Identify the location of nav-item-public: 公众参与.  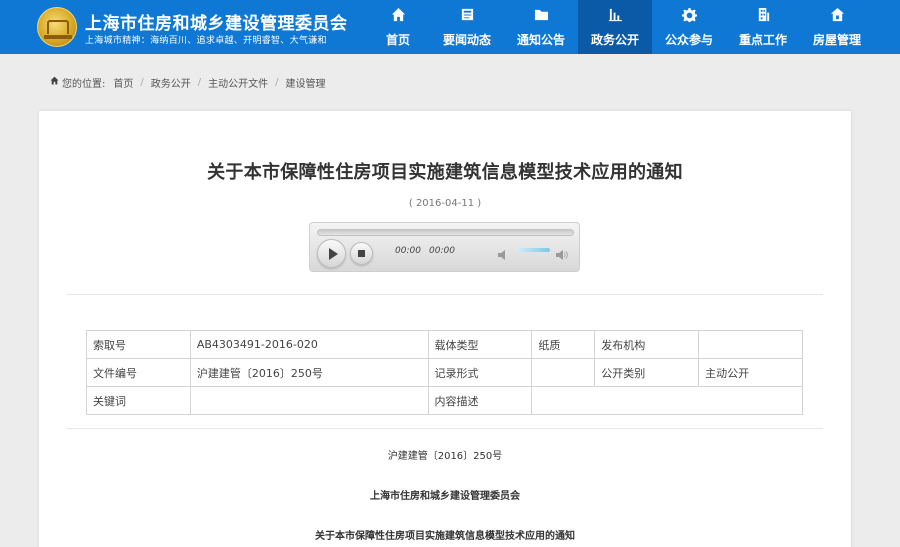
(689, 27).